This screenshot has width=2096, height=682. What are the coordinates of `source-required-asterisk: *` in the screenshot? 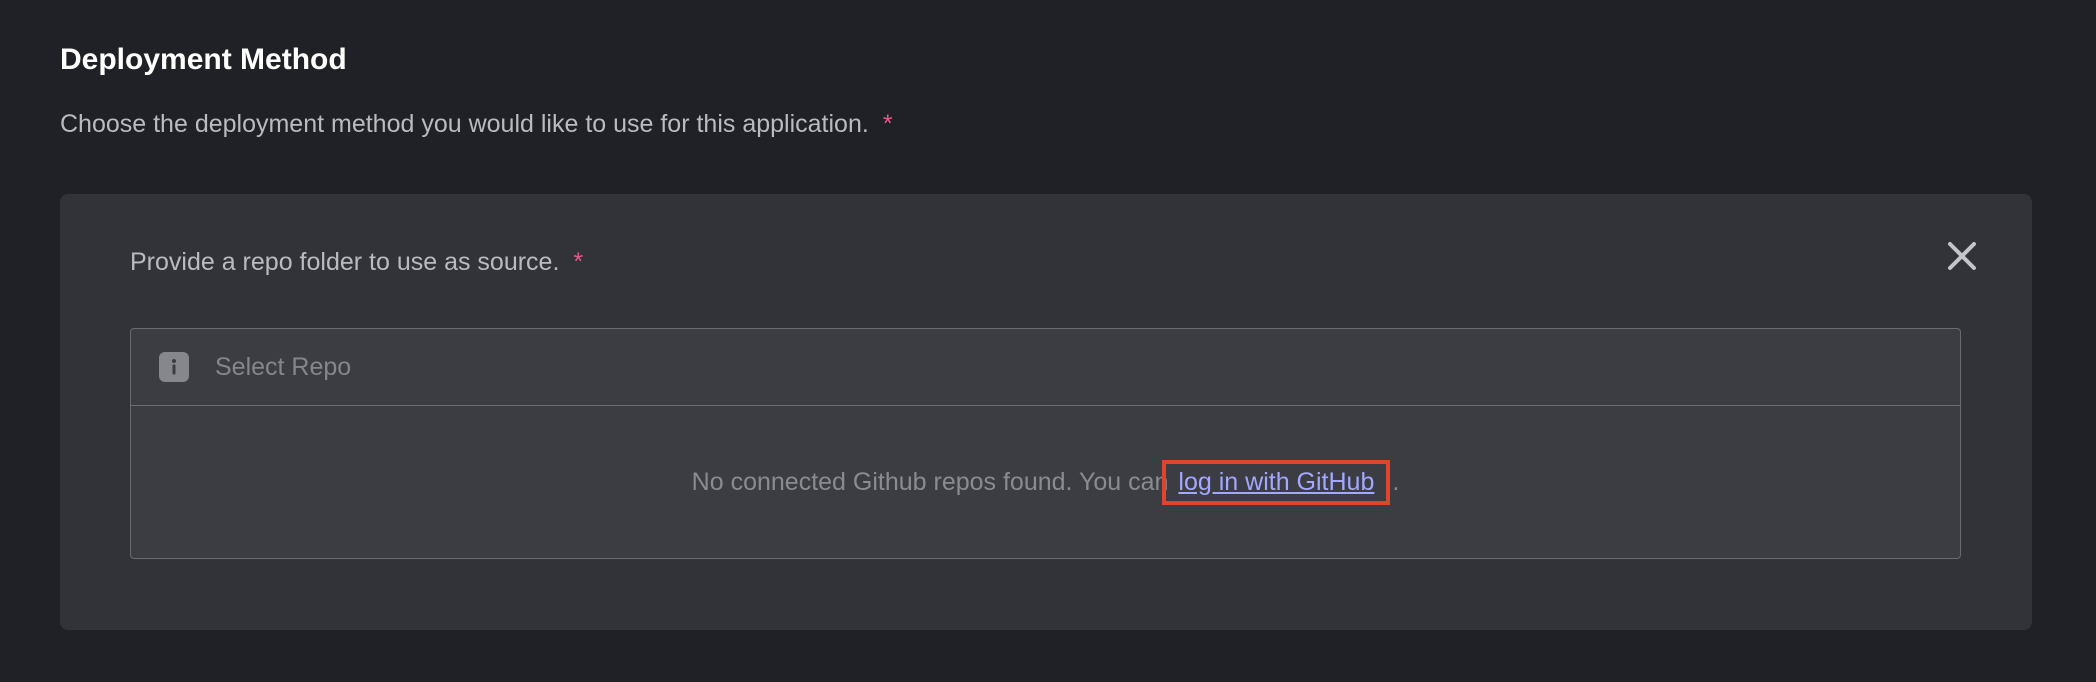 It's located at (578, 262).